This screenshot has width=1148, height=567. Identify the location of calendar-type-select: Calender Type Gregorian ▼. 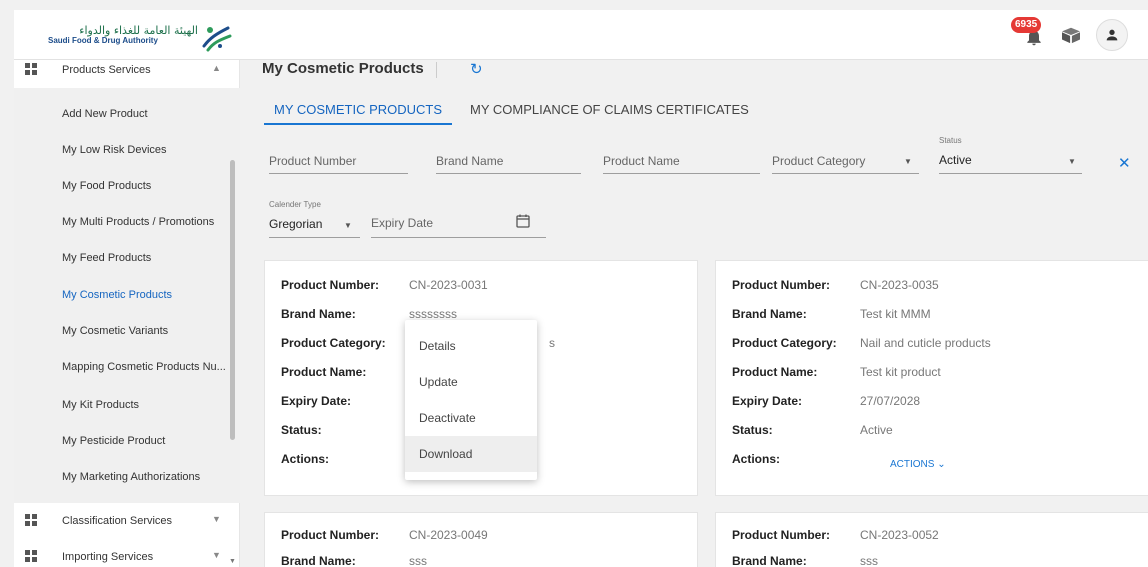
(312, 219).